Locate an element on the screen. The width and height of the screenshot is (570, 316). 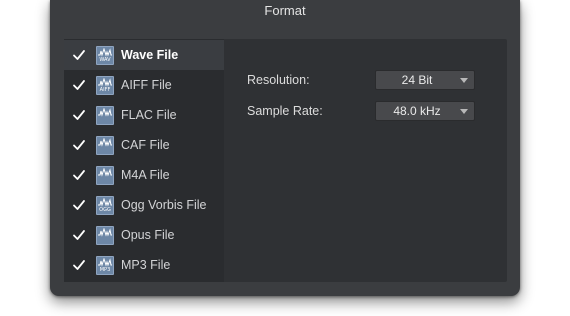
format-item-label: MP3 File is located at coordinates (146, 265).